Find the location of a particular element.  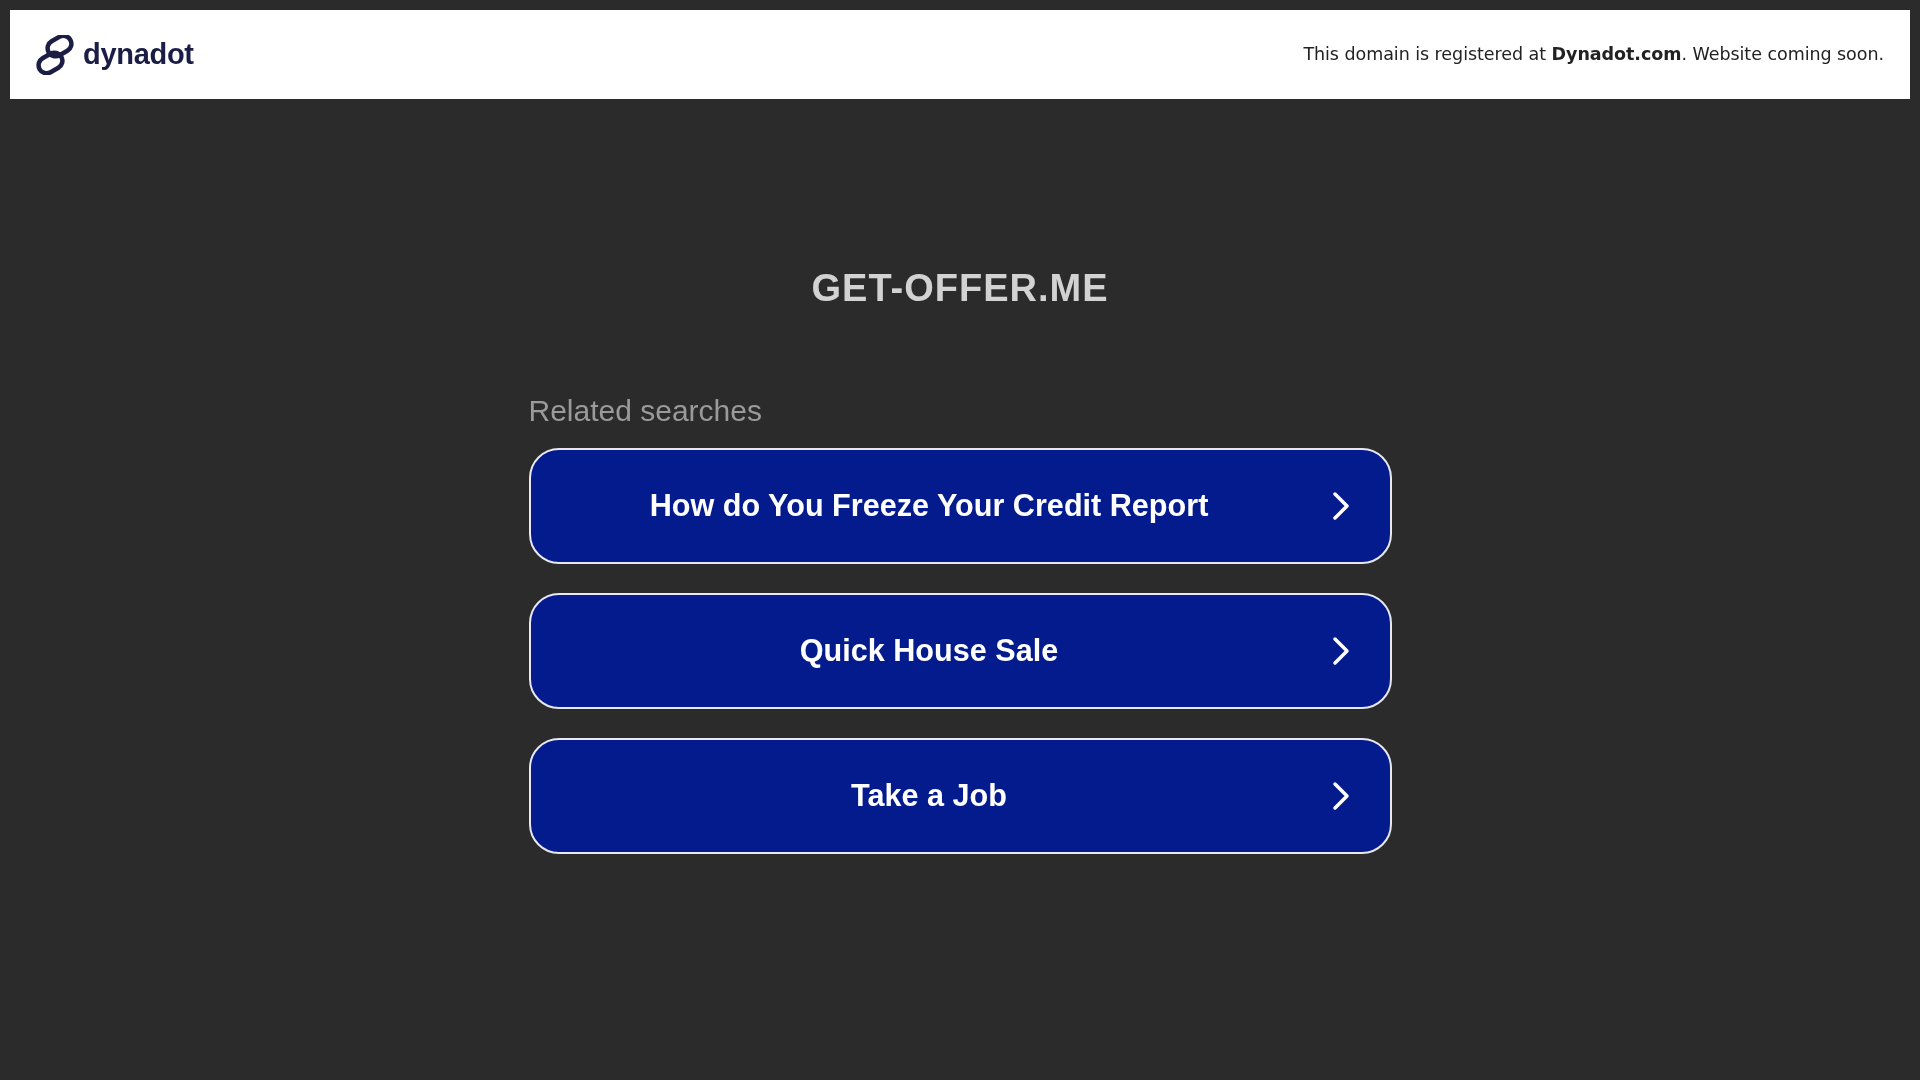

domain-title: GET-OFFER.ME is located at coordinates (960, 288).